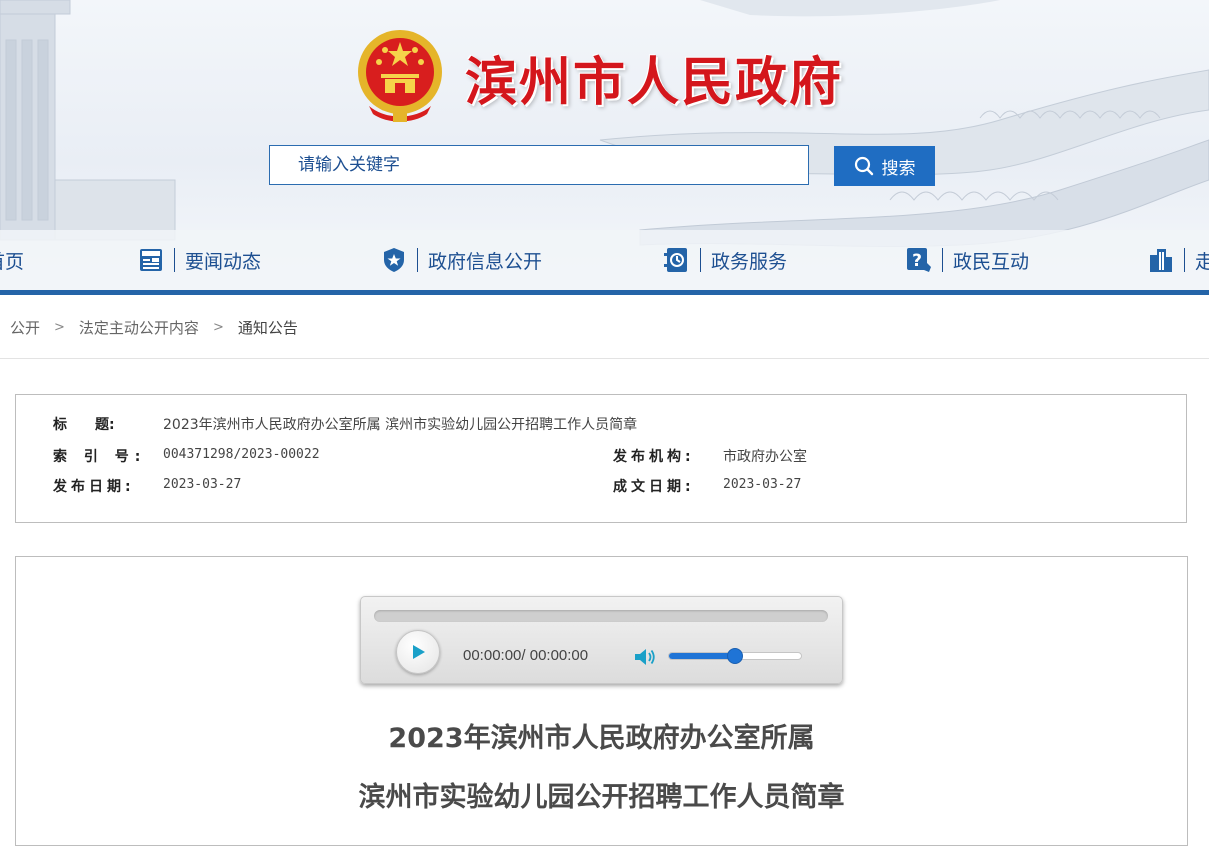 Image resolution: width=1209 pixels, height=846 pixels. Describe the element at coordinates (601, 616) in the screenshot. I see `audio-progress-bar` at that location.